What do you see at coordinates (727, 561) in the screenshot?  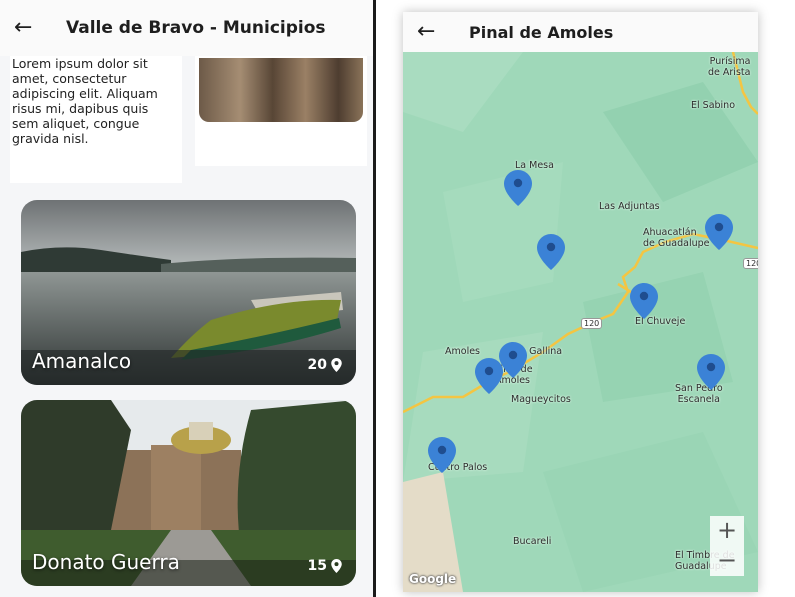 I see `zoom-out-button: −` at bounding box center [727, 561].